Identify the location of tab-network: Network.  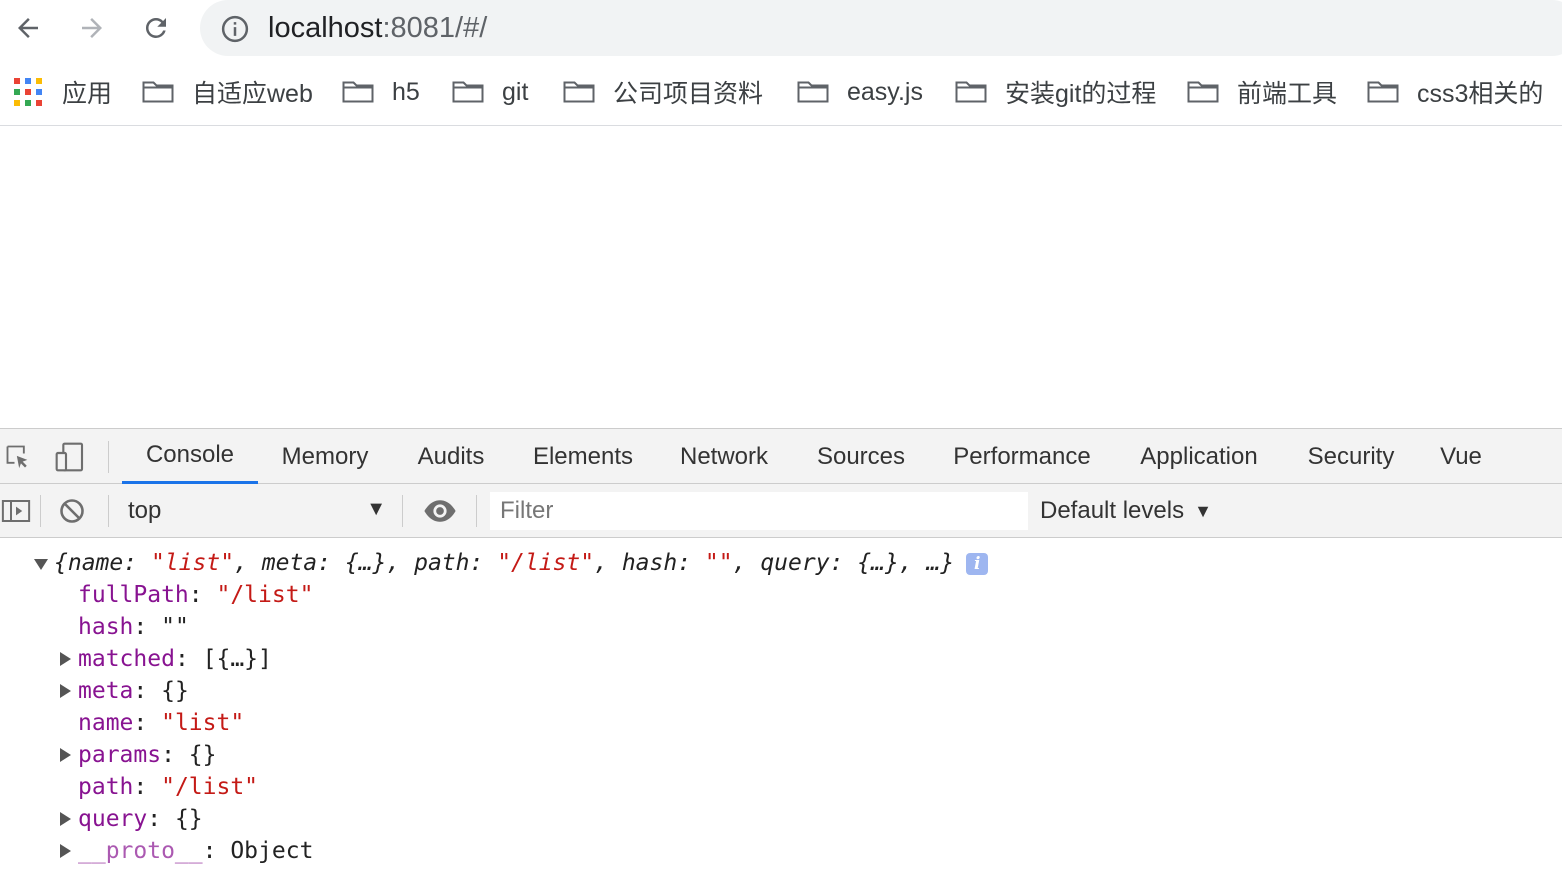
(724, 456).